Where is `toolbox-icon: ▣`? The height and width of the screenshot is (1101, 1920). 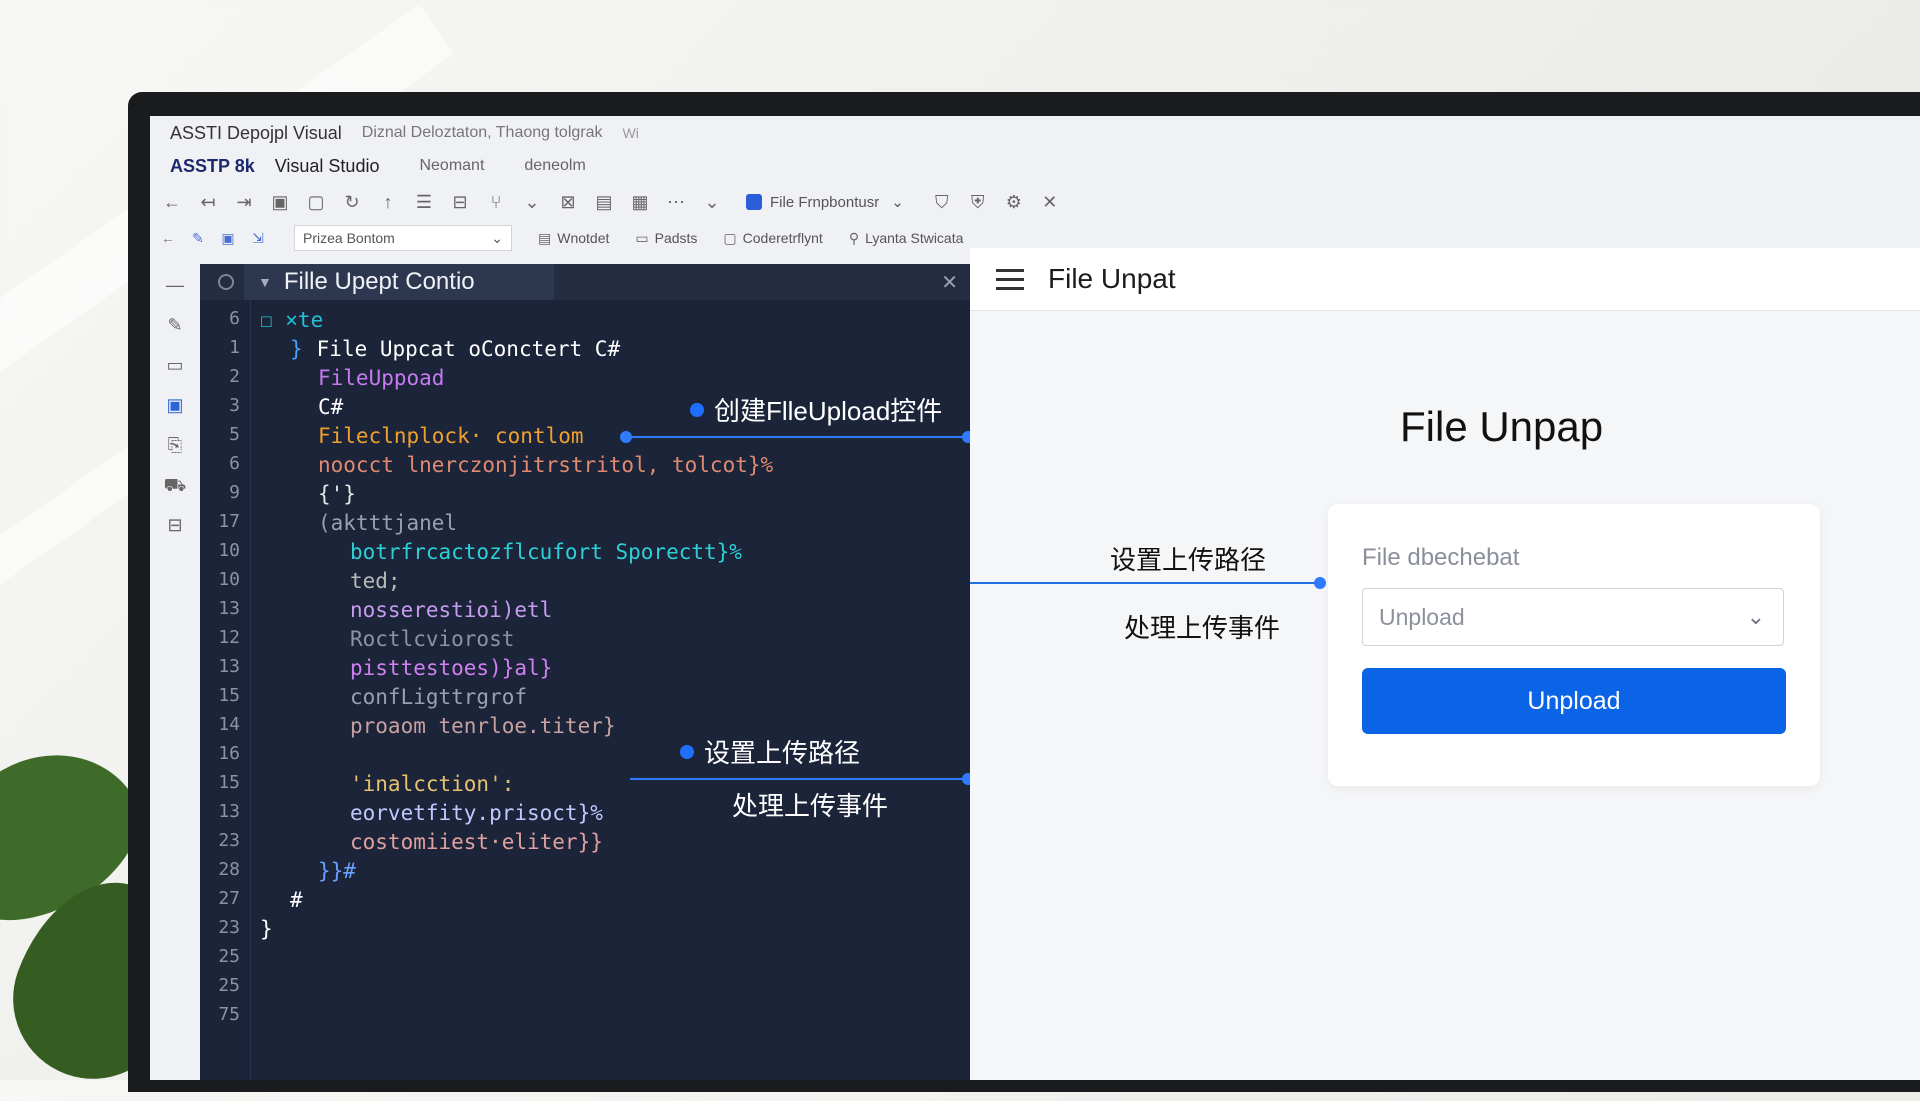 toolbox-icon: ▣ is located at coordinates (174, 408).